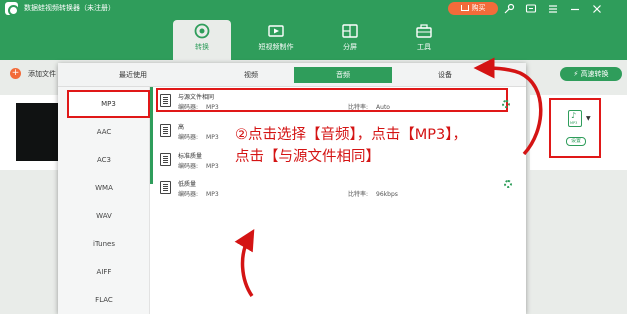 The width and height of the screenshot is (627, 314). What do you see at coordinates (187, 184) in the screenshot?
I see `preset-name: 低质量` at bounding box center [187, 184].